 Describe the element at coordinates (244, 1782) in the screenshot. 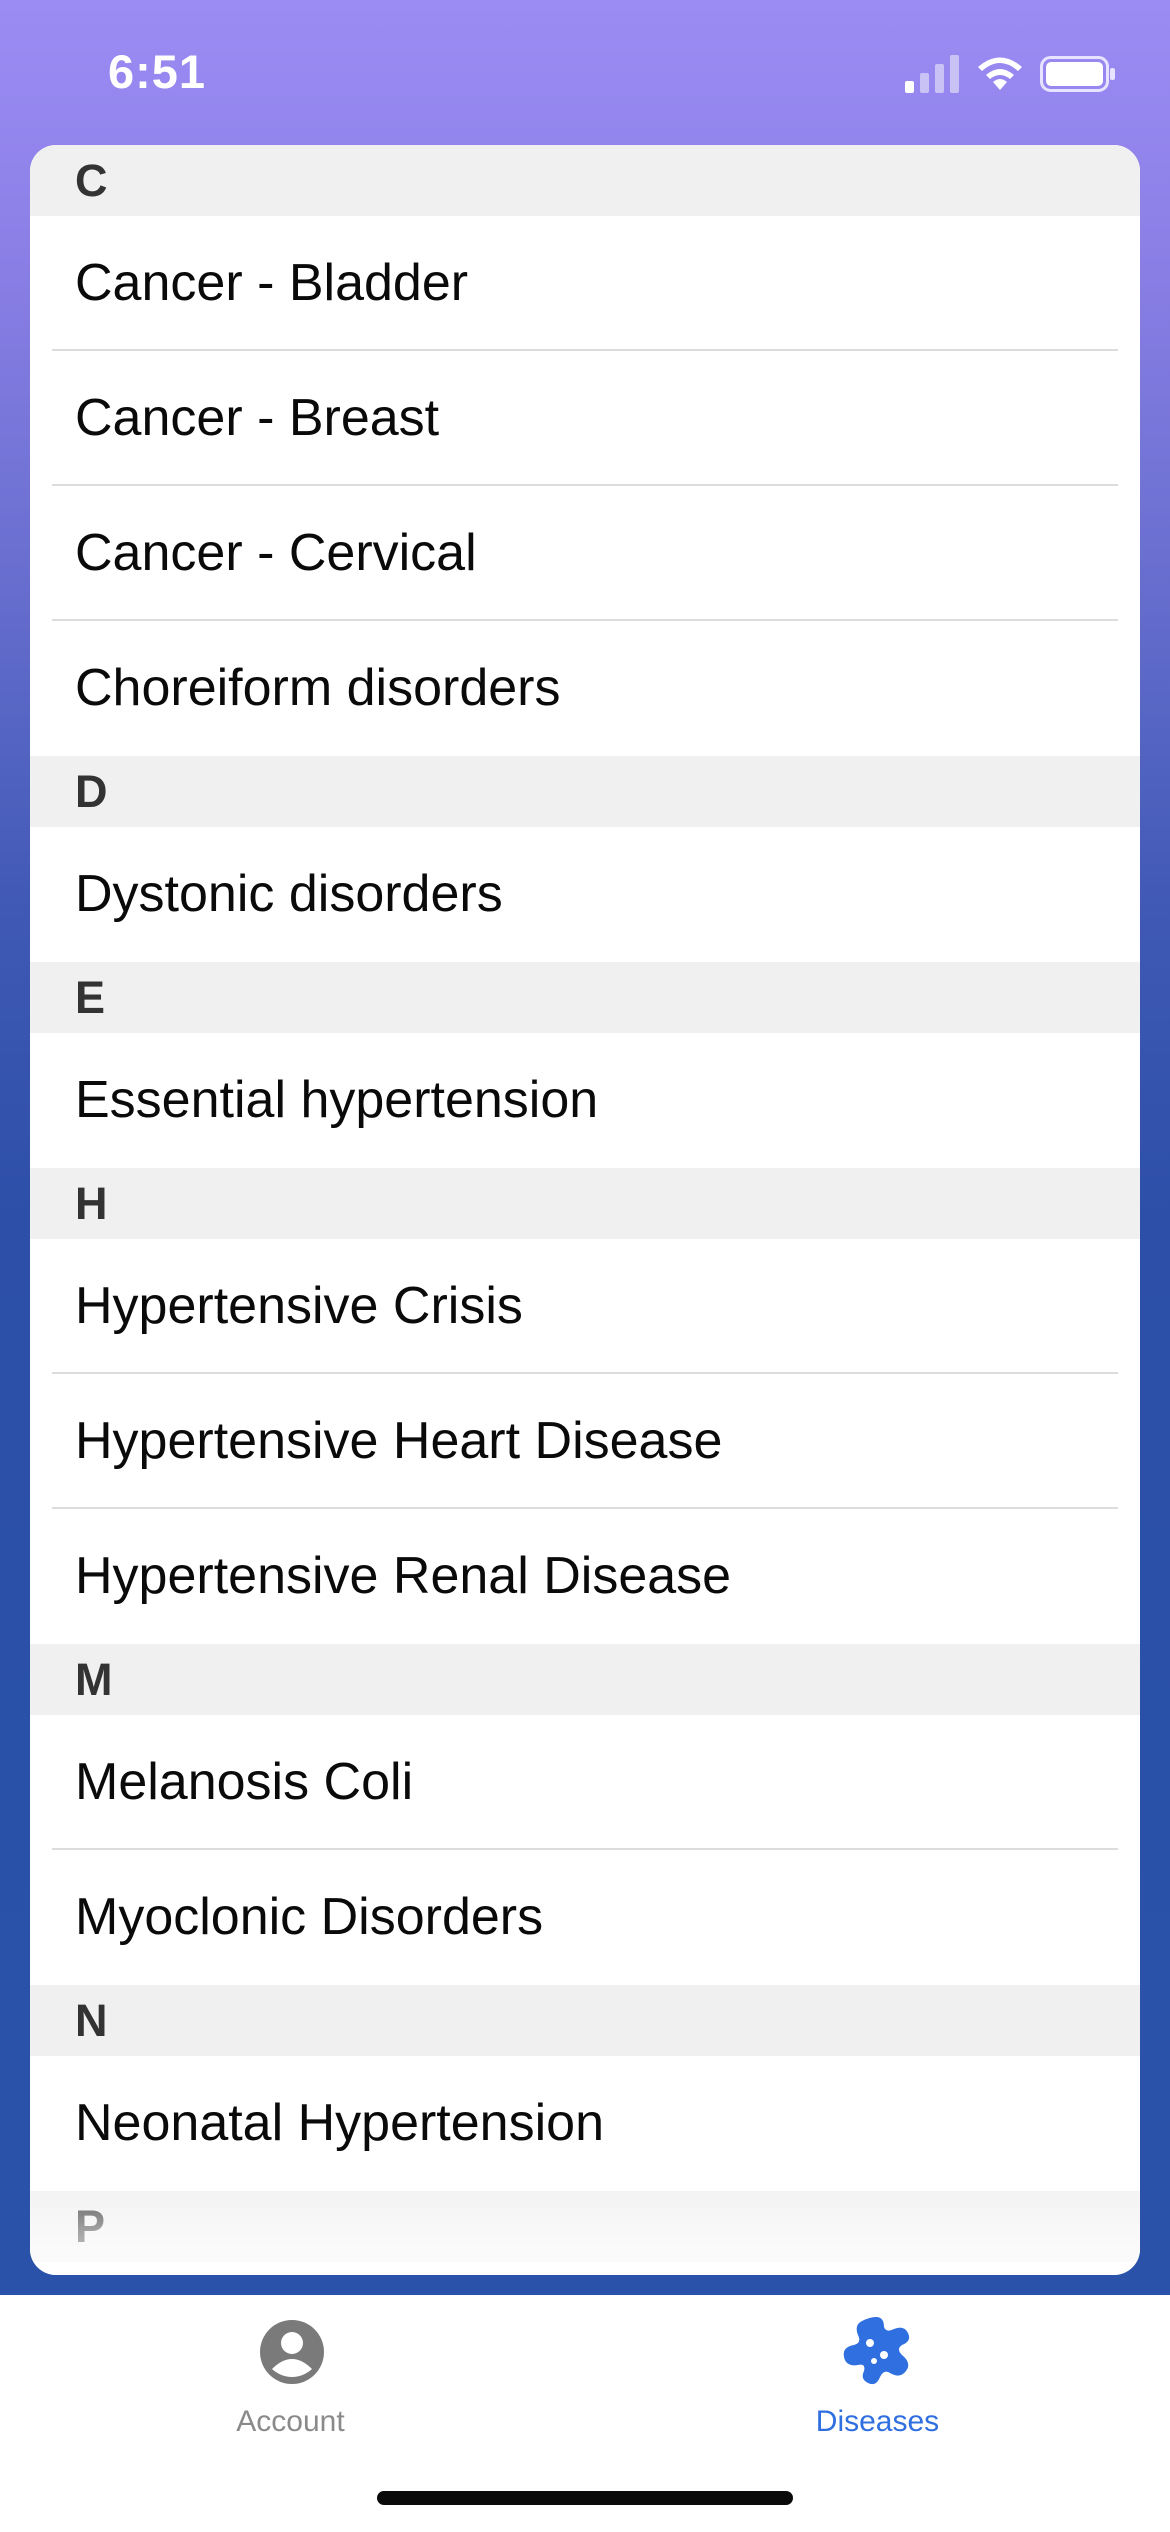

I see `list-item-label: Melanosis Coli` at that location.